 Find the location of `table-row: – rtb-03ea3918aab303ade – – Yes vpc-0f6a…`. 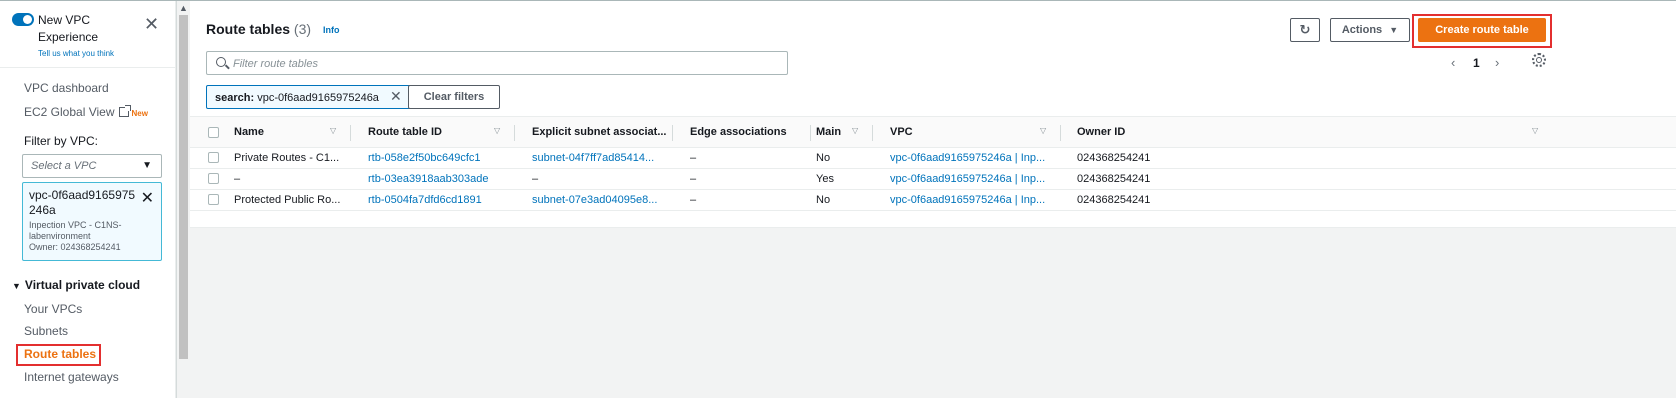

table-row: – rtb-03ea3918aab303ade – – Yes vpc-0f6a… is located at coordinates (933, 179).